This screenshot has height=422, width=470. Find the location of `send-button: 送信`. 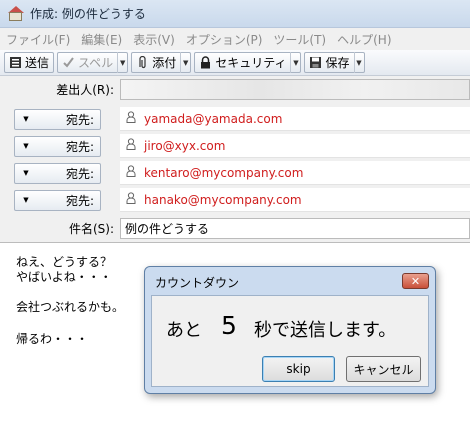

send-button: 送信 is located at coordinates (29, 62).